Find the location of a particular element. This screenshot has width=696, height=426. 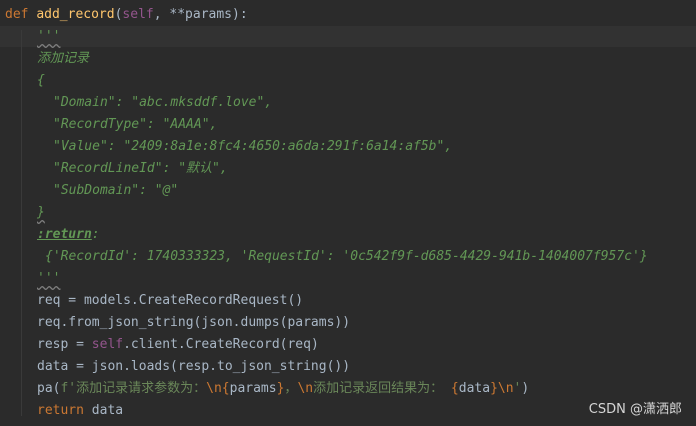

escape-newline-2: \n is located at coordinates (305, 388).